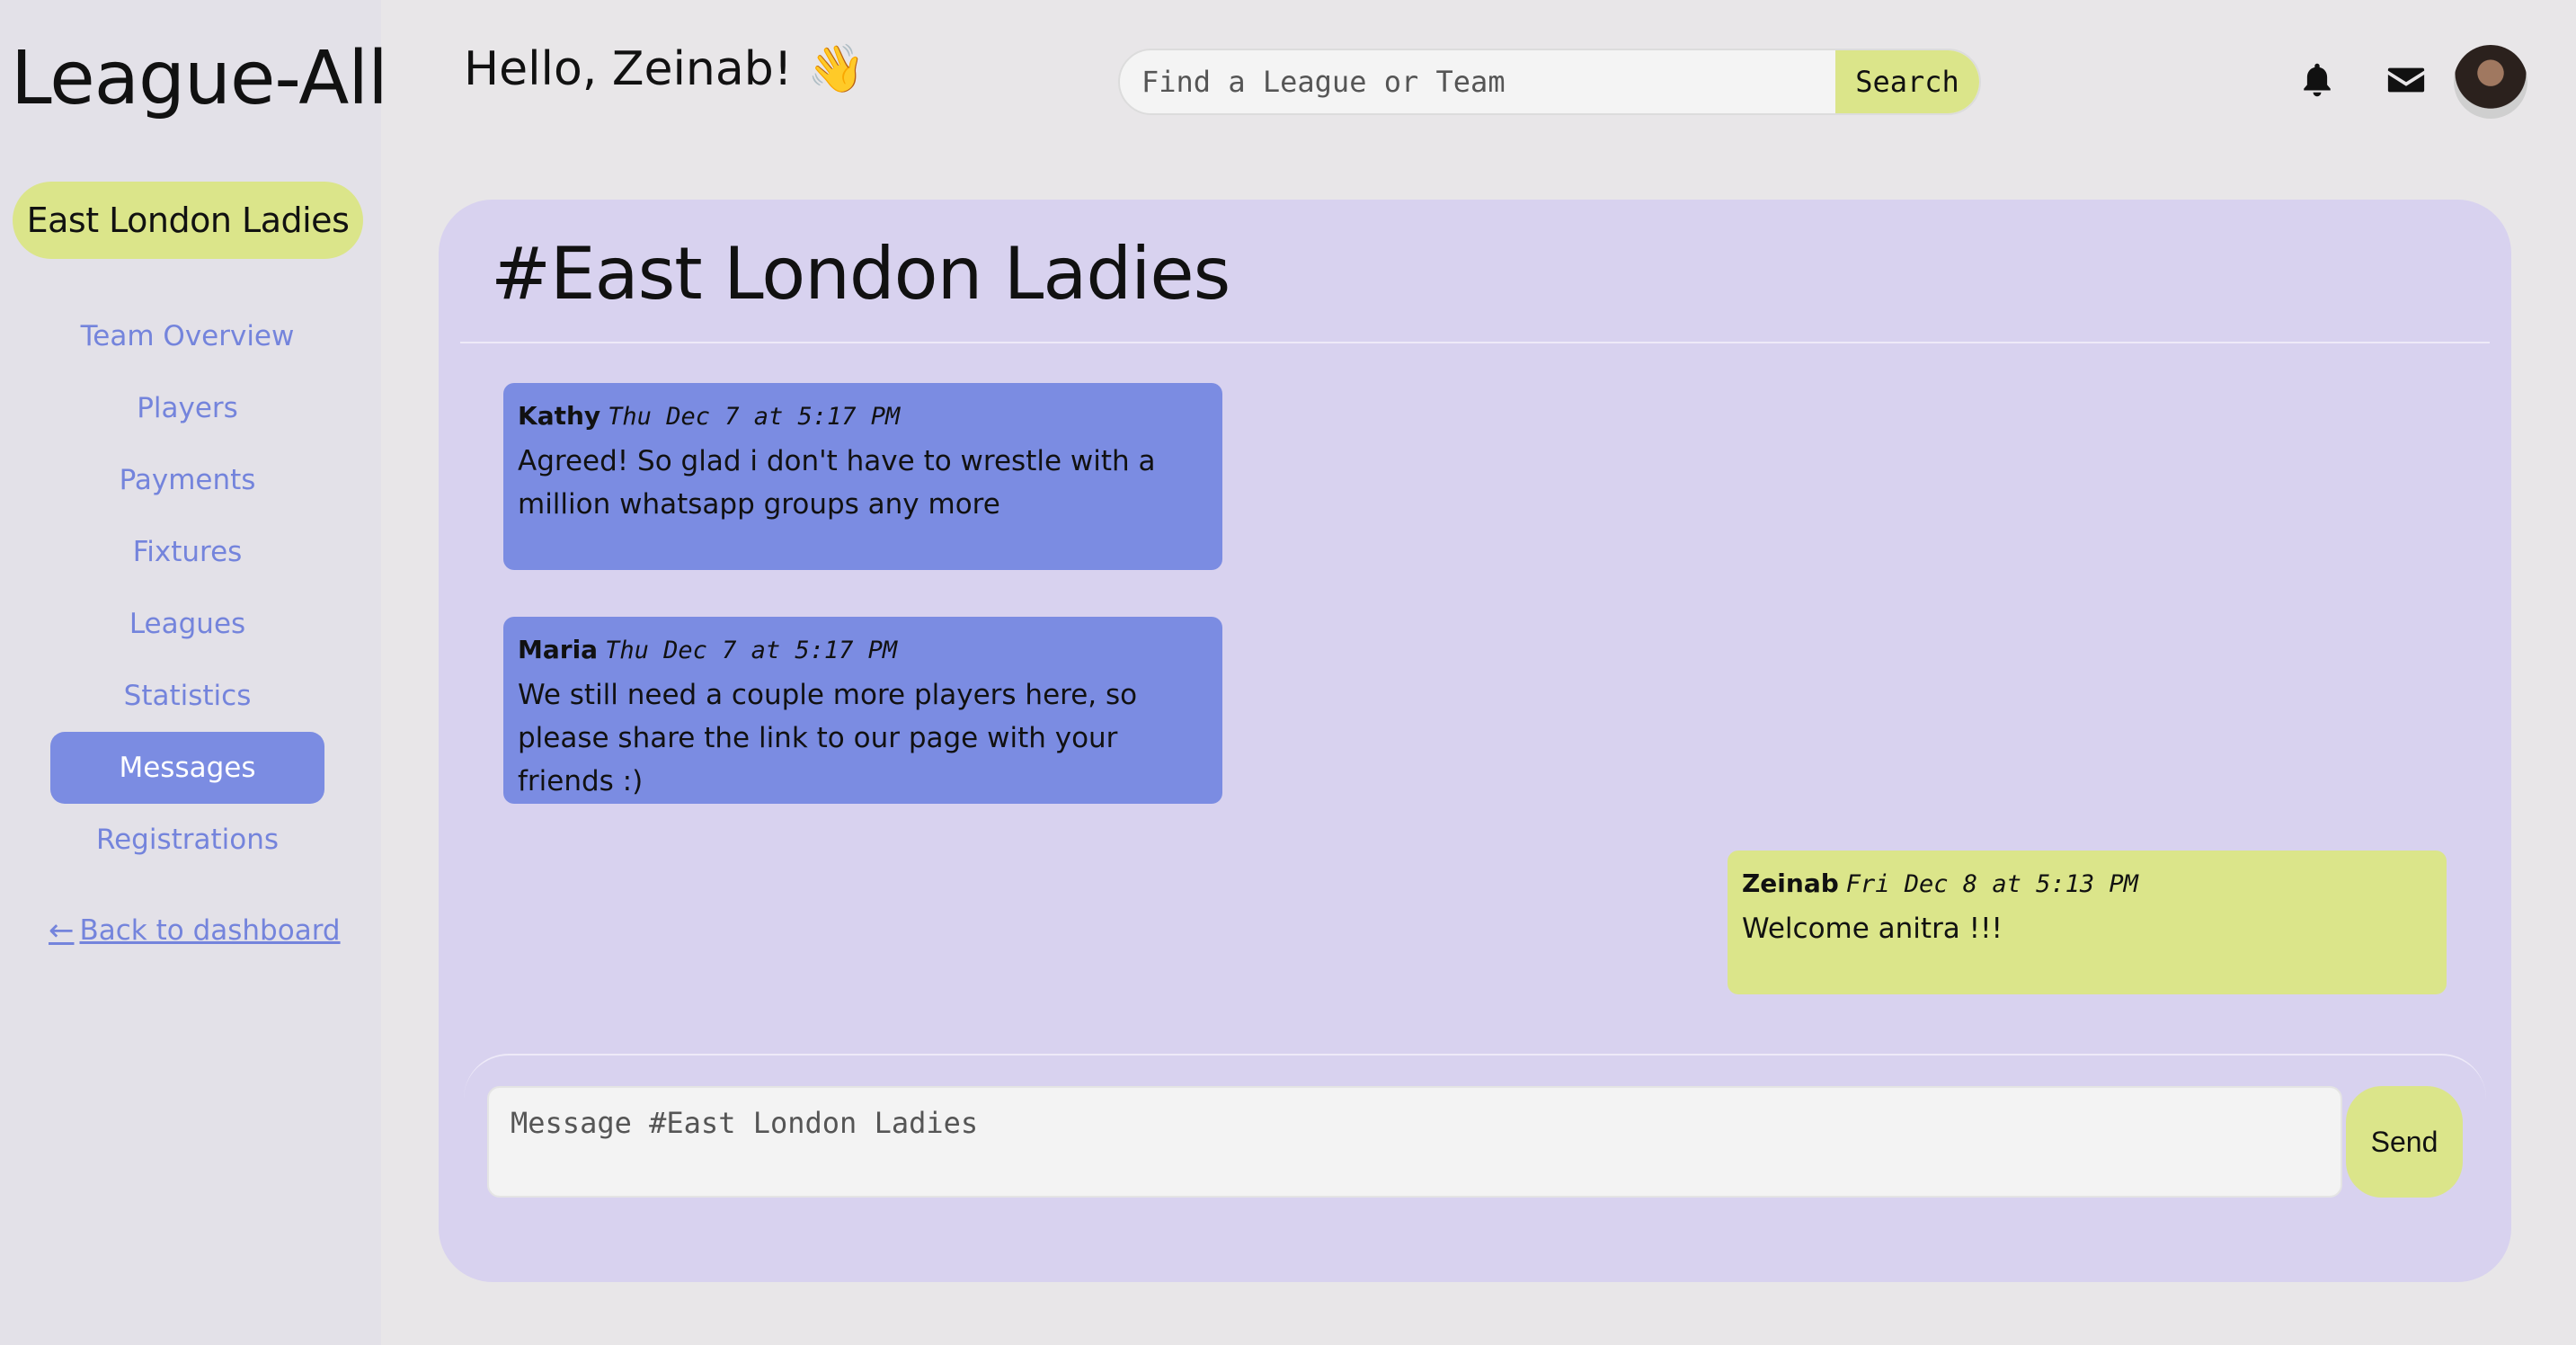 This screenshot has height=1345, width=2576. What do you see at coordinates (665, 69) in the screenshot?
I see `greeting: Hello, Zeinab! 👋` at bounding box center [665, 69].